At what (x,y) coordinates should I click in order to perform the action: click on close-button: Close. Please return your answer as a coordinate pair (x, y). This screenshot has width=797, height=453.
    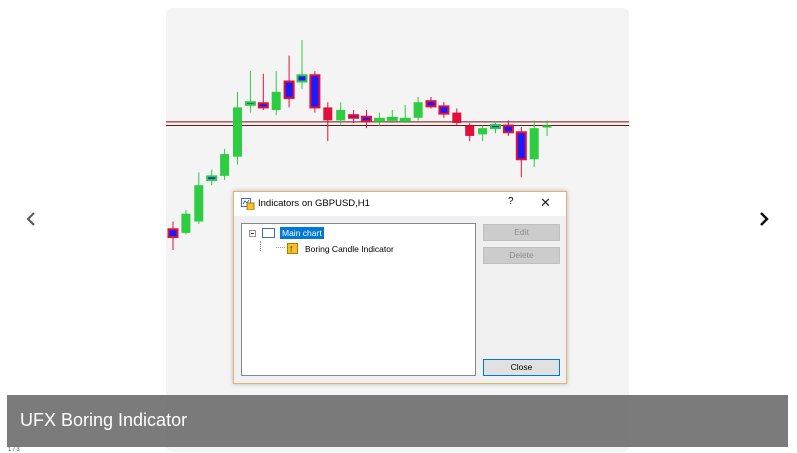
    Looking at the image, I should click on (521, 367).